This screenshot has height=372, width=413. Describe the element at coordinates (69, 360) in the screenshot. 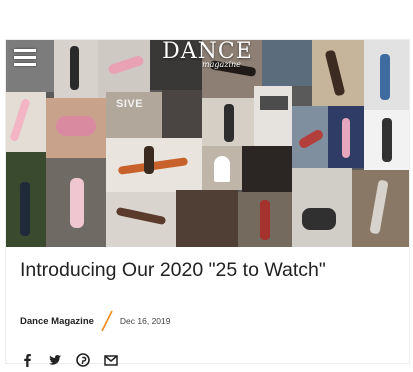

I see `share-bar` at that location.